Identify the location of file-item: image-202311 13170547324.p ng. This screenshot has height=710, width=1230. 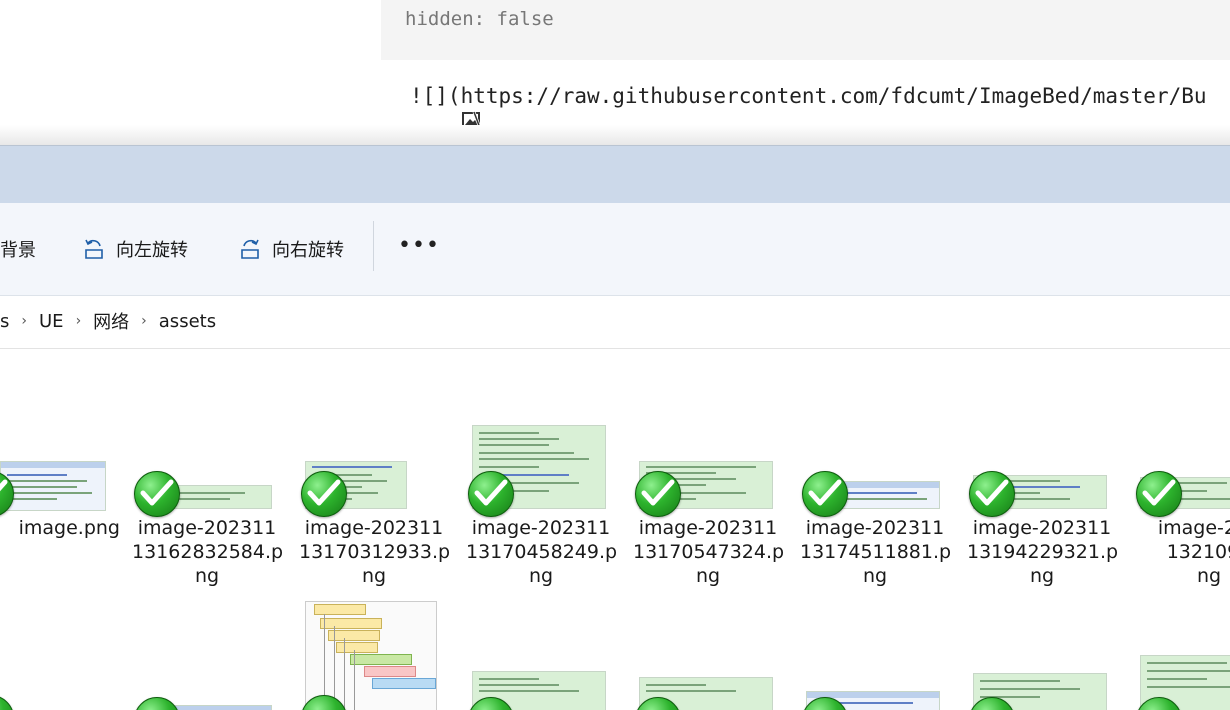
(709, 469).